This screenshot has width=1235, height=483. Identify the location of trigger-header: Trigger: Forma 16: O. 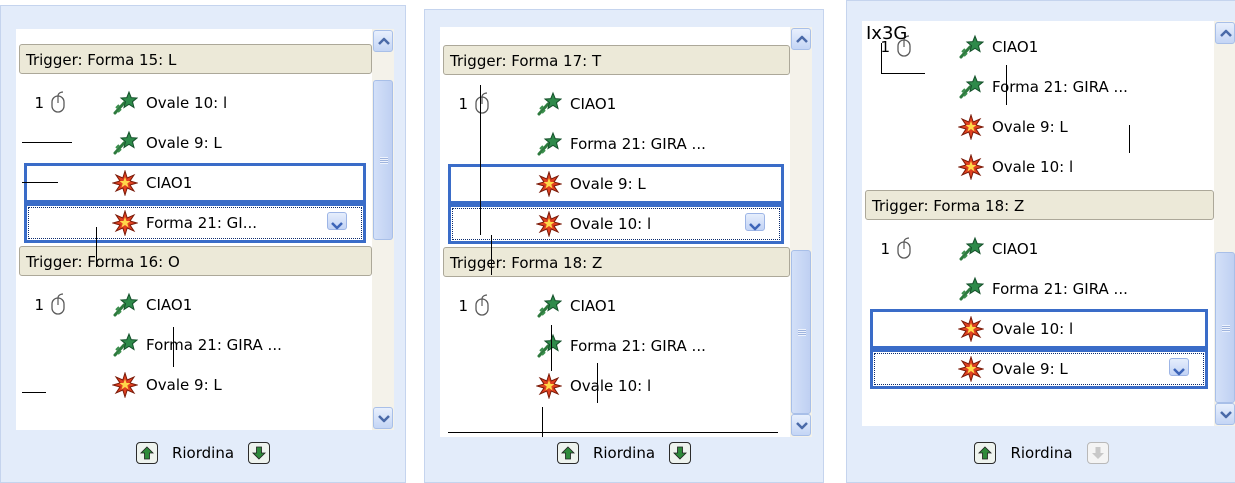
(195, 261).